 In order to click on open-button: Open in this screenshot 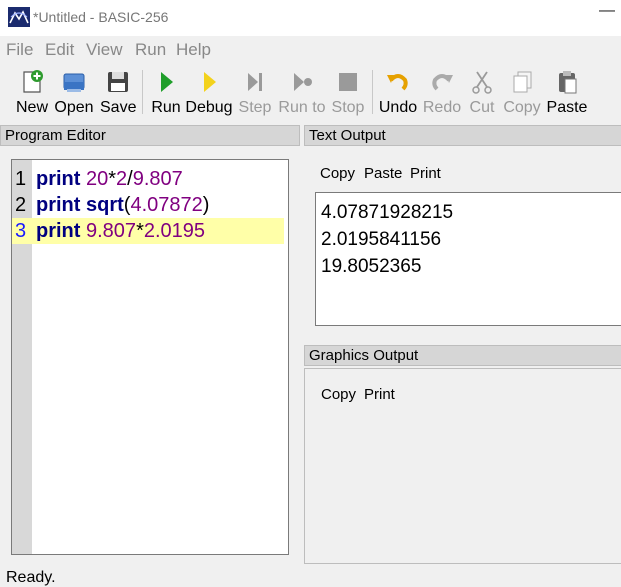, I will do `click(74, 92)`.